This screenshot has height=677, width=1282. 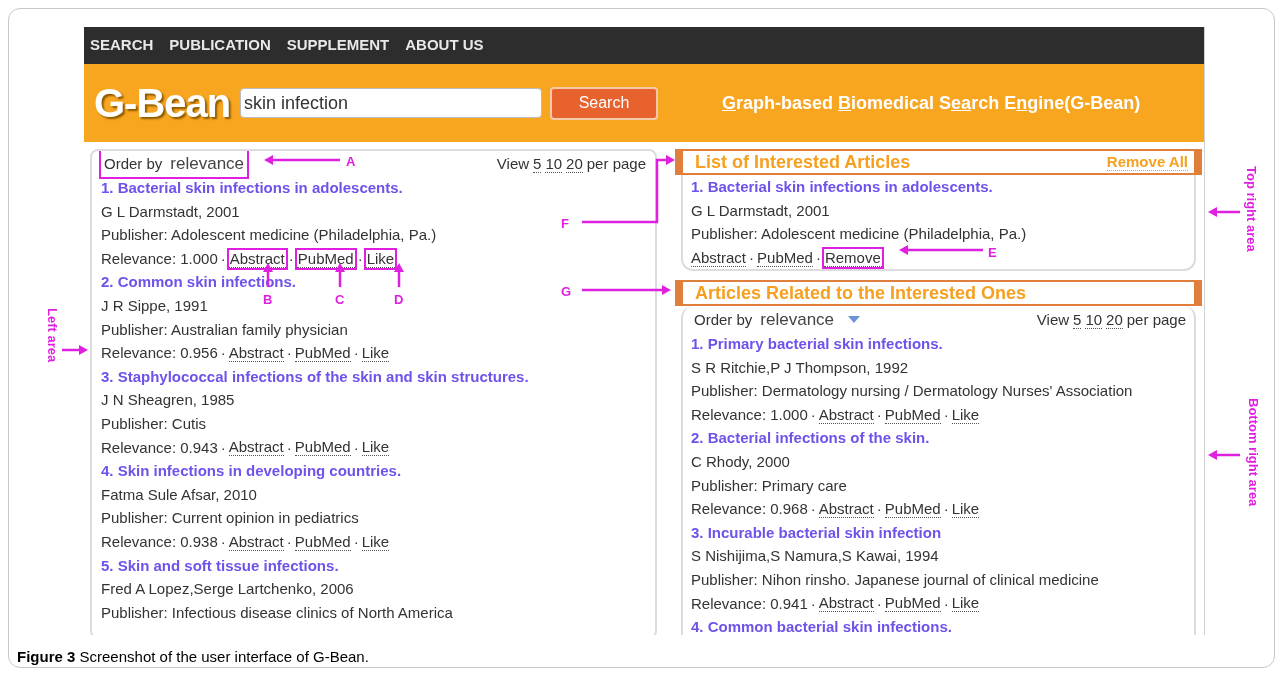 I want to click on nav-link: PUBLICATION, so click(x=220, y=45).